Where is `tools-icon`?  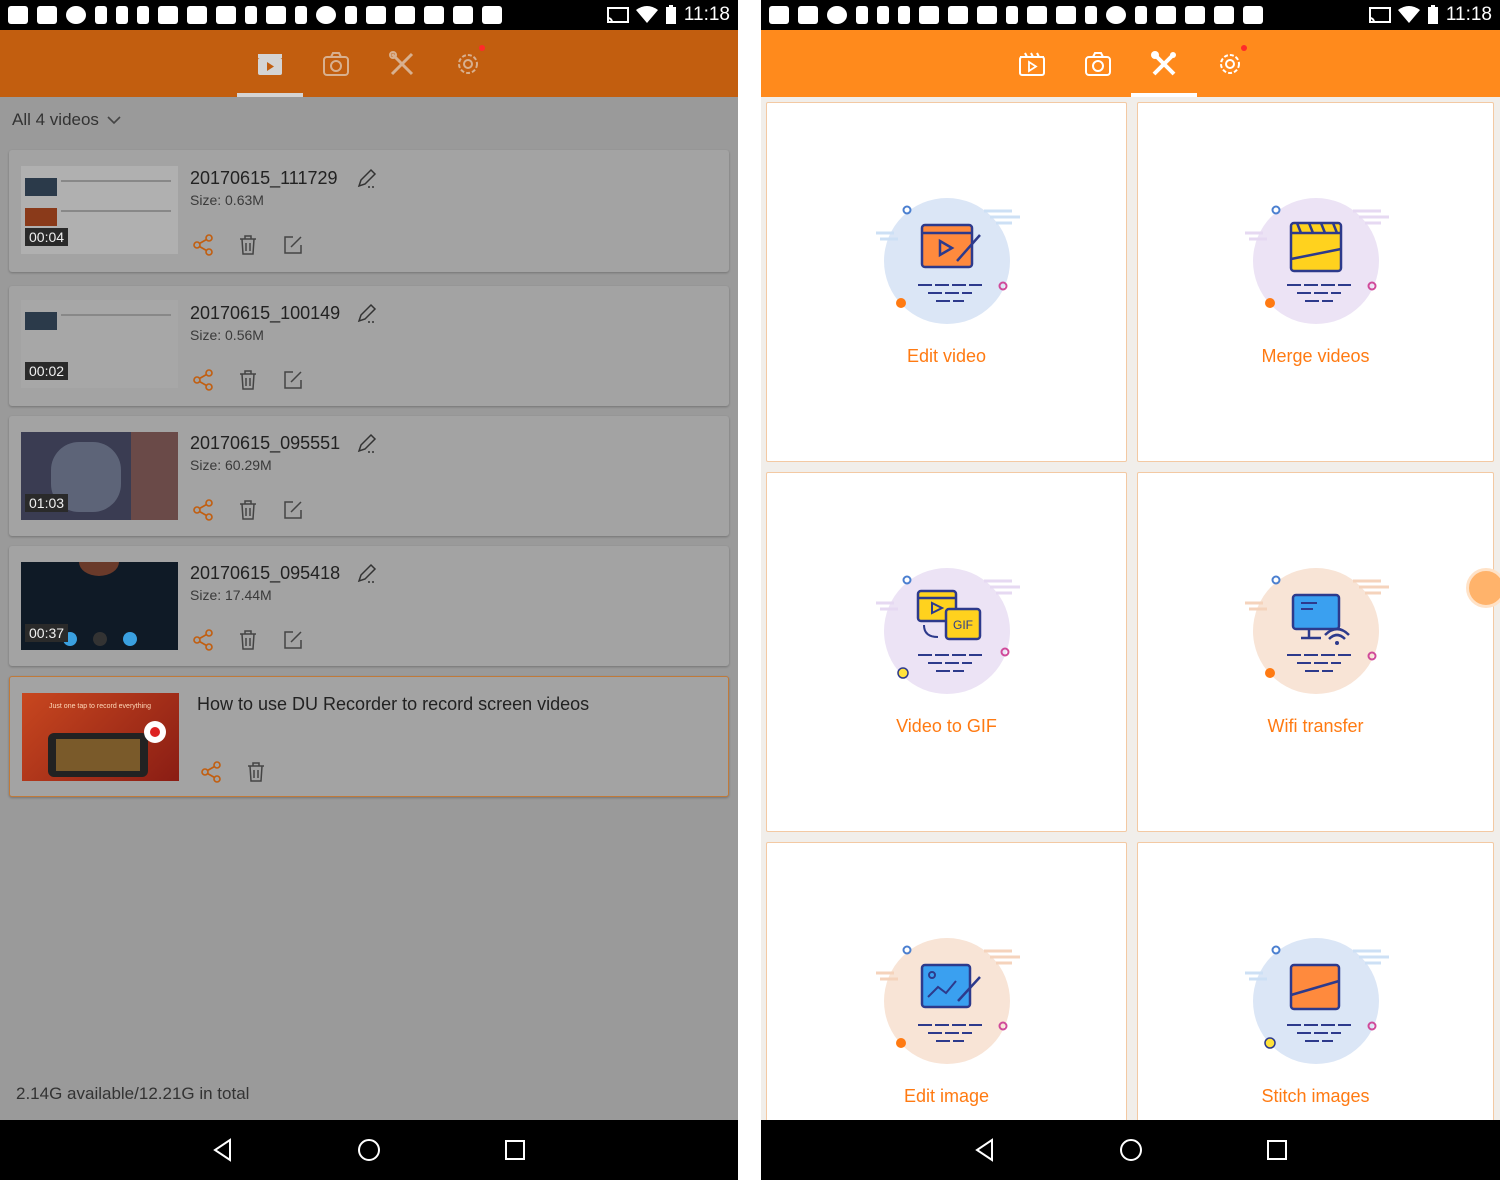
tools-icon is located at coordinates (1163, 62).